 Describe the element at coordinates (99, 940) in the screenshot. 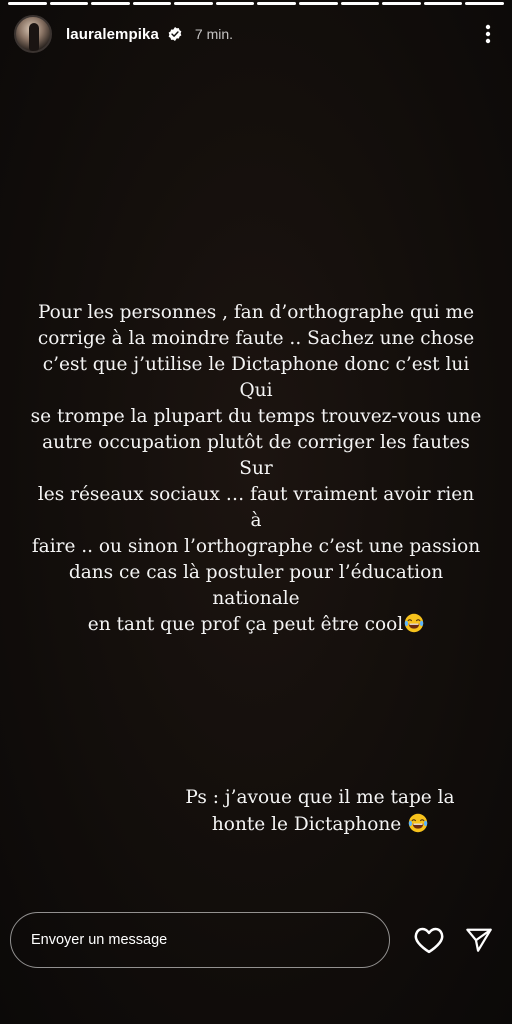

I see `send-message-placeholder: Envoyer un message` at that location.